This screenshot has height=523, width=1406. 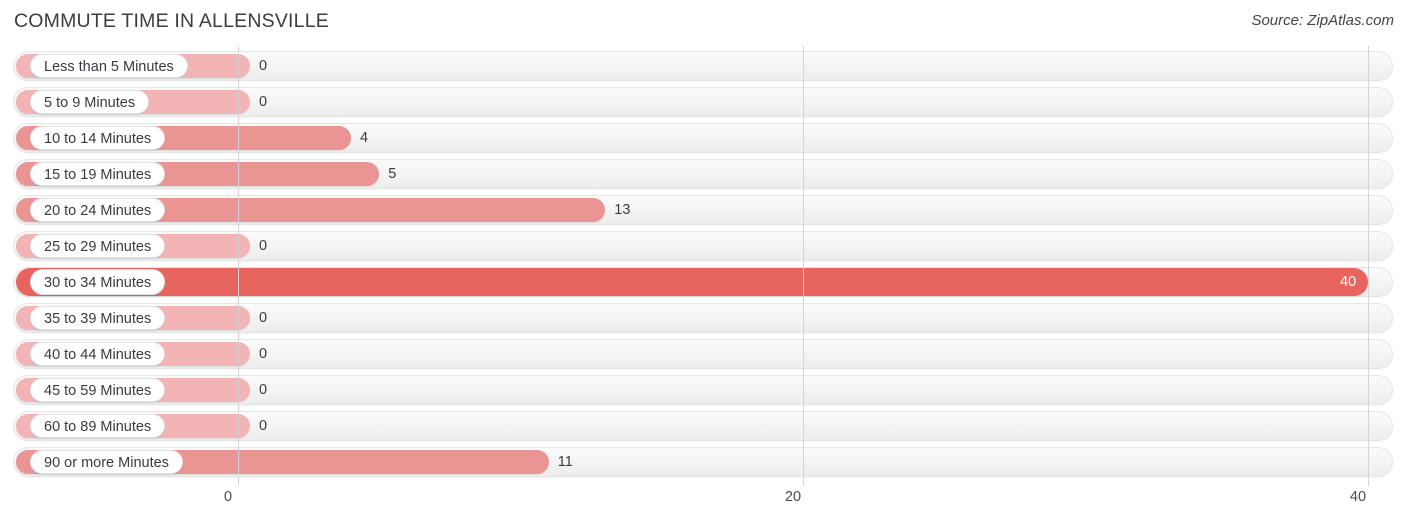 What do you see at coordinates (98, 210) in the screenshot?
I see `category-label: 20 to 24 Minutes` at bounding box center [98, 210].